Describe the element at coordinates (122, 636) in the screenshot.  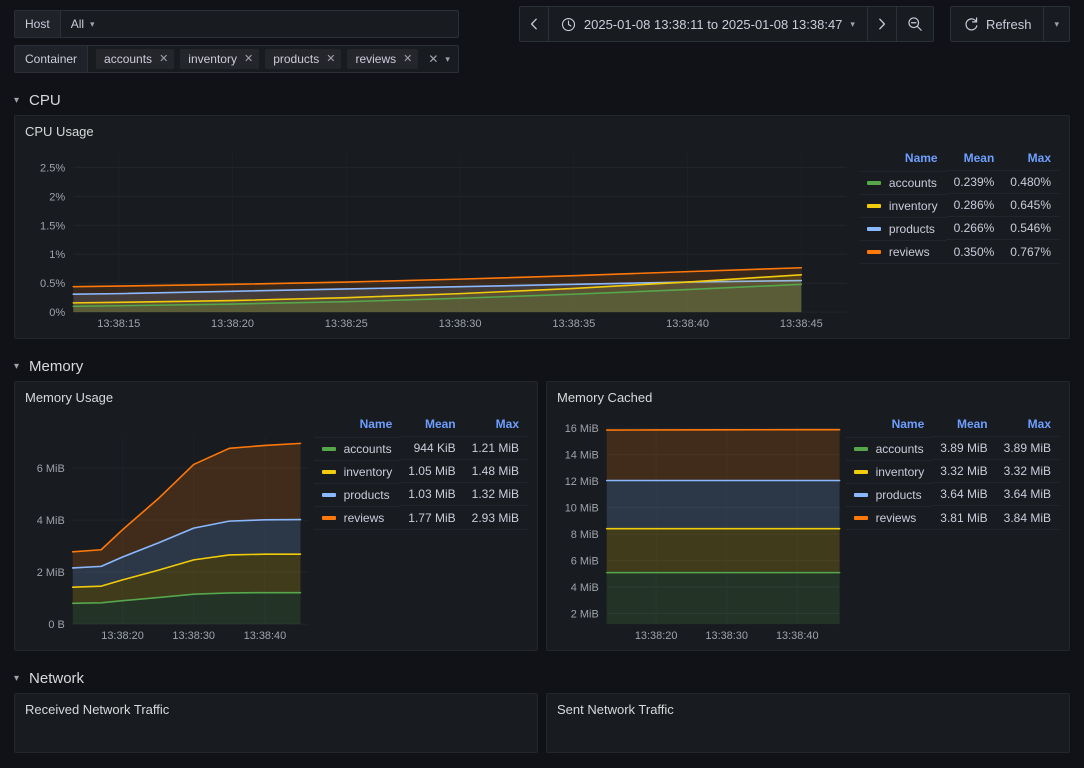
I see `x-axis-tick-label: 13:38:20` at that location.